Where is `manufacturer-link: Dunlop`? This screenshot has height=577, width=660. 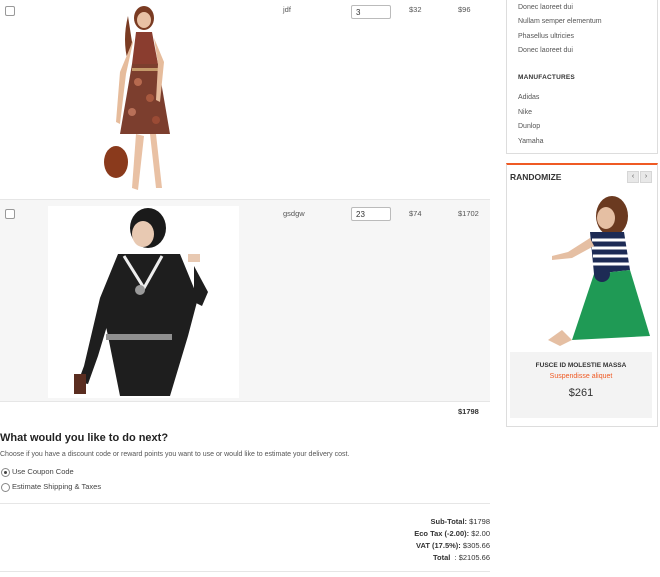 manufacturer-link: Dunlop is located at coordinates (529, 126).